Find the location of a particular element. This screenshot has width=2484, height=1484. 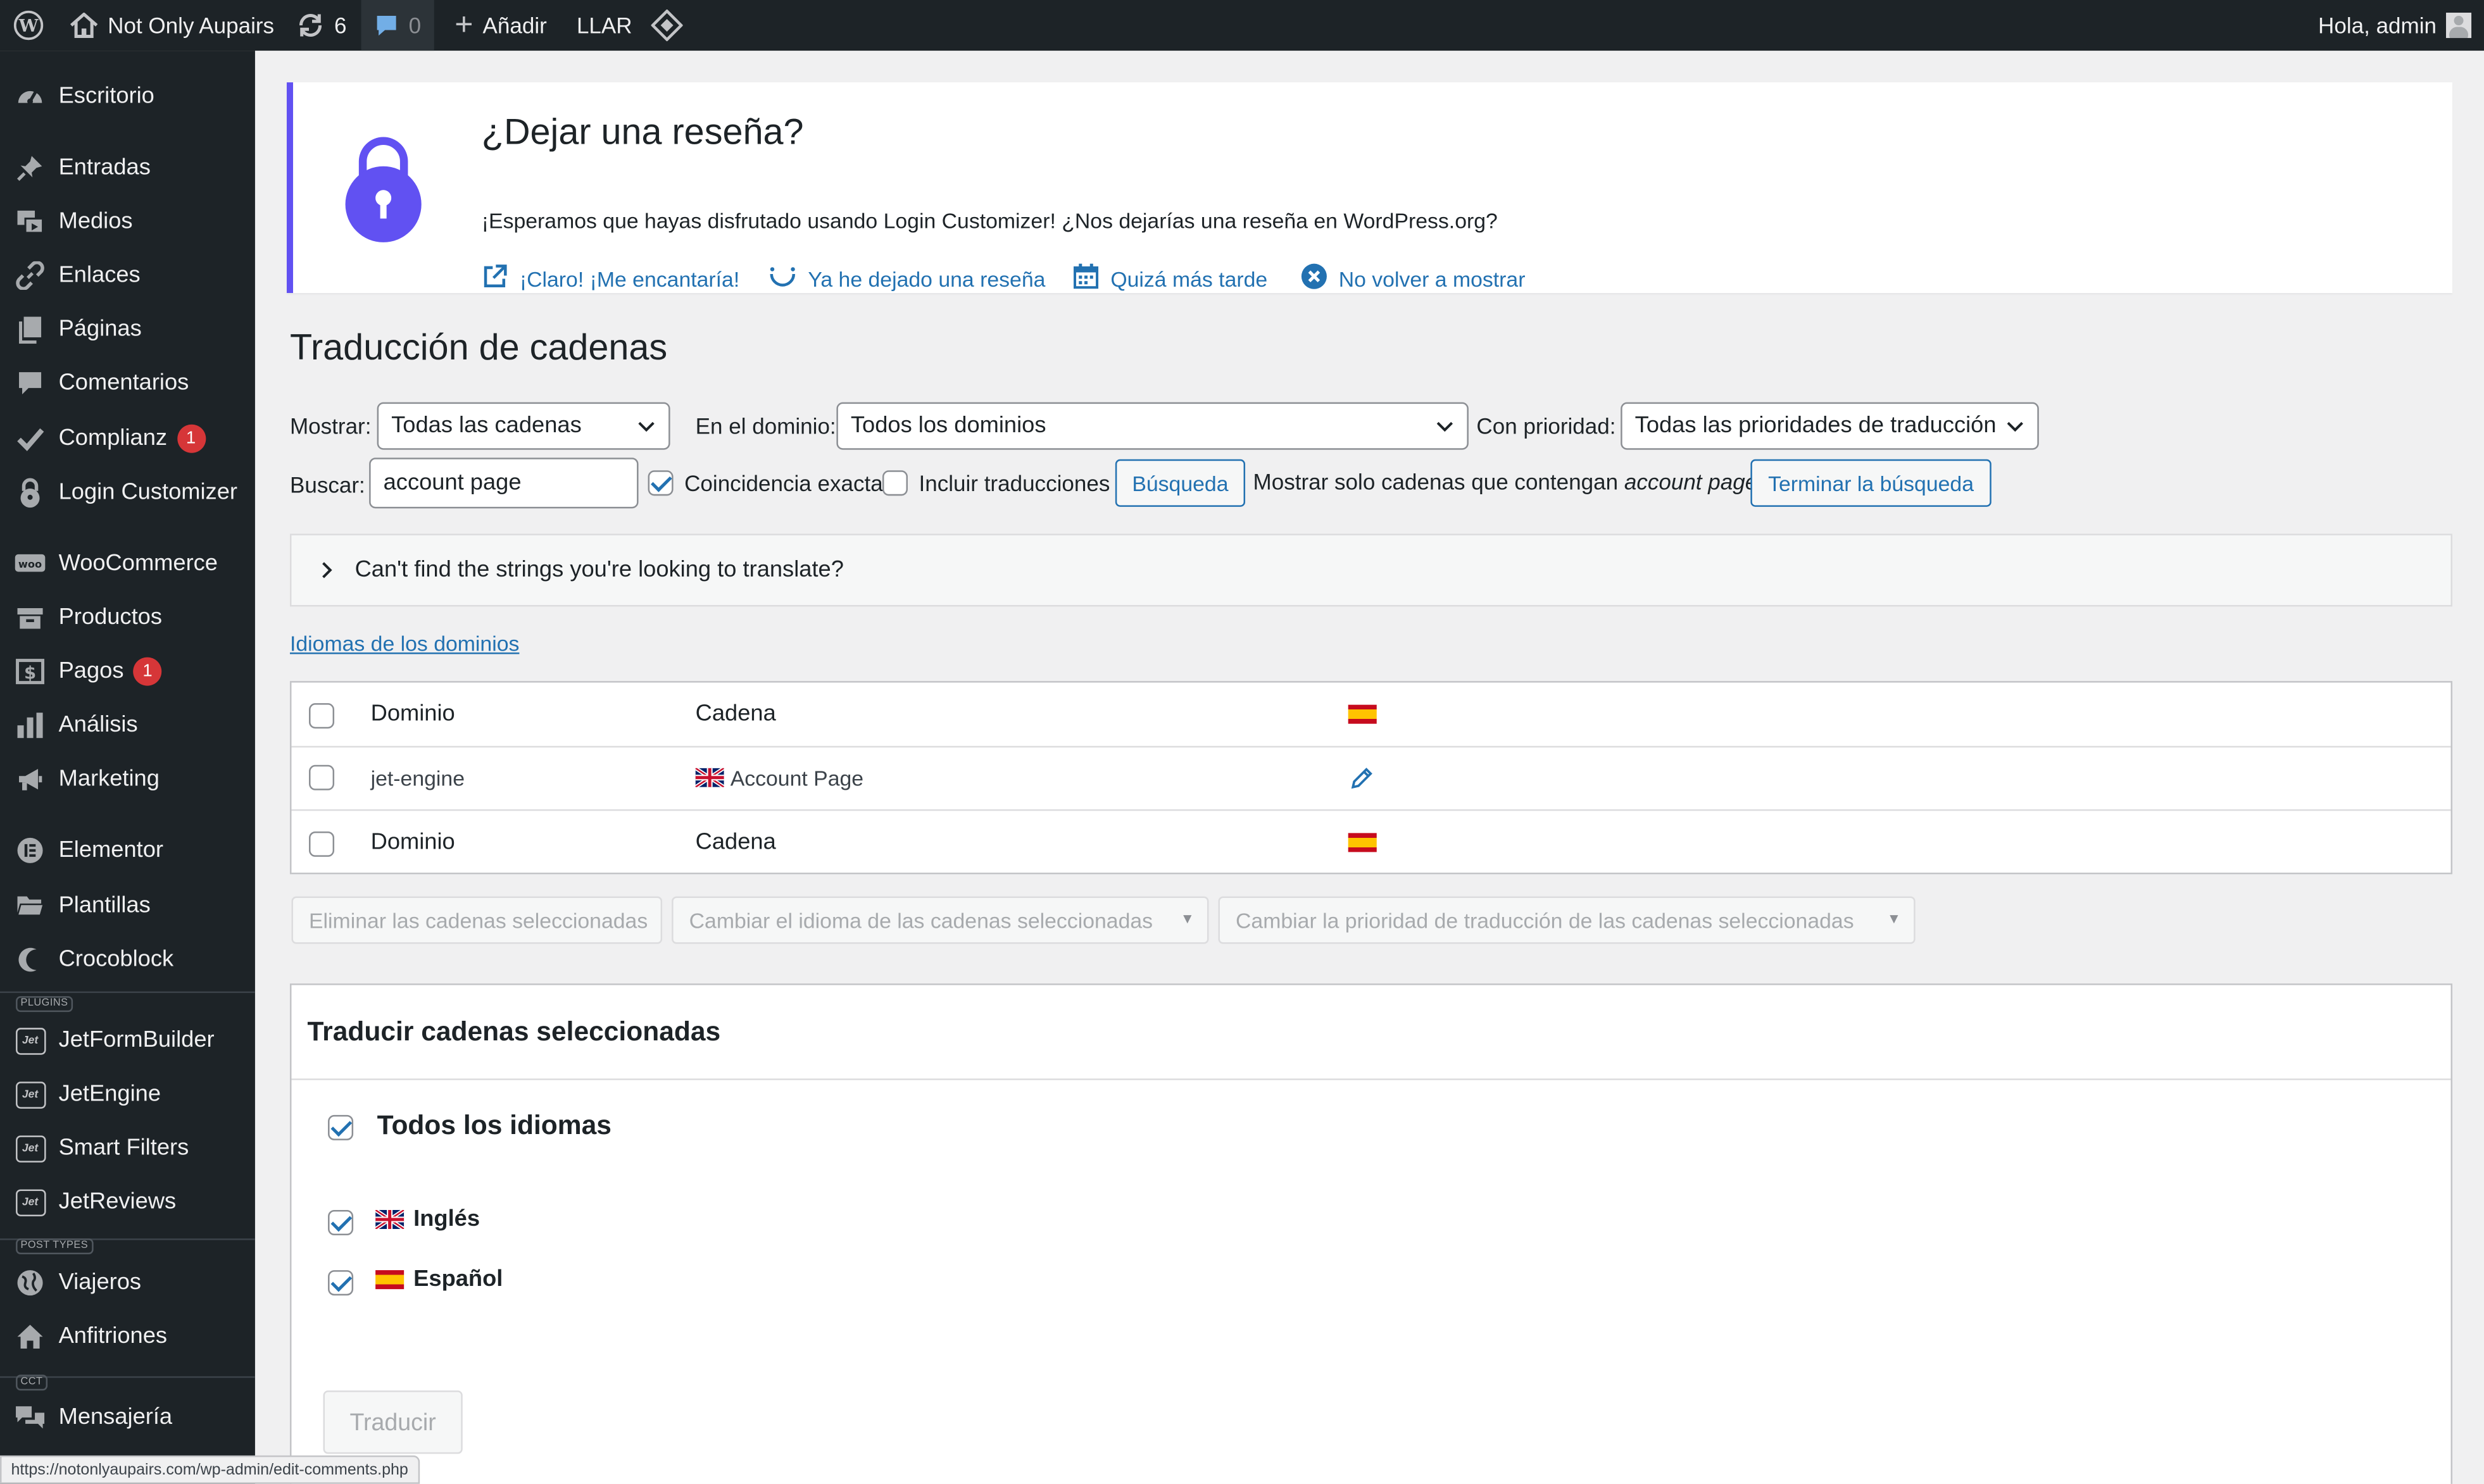

row-checkbox is located at coordinates (322, 777).